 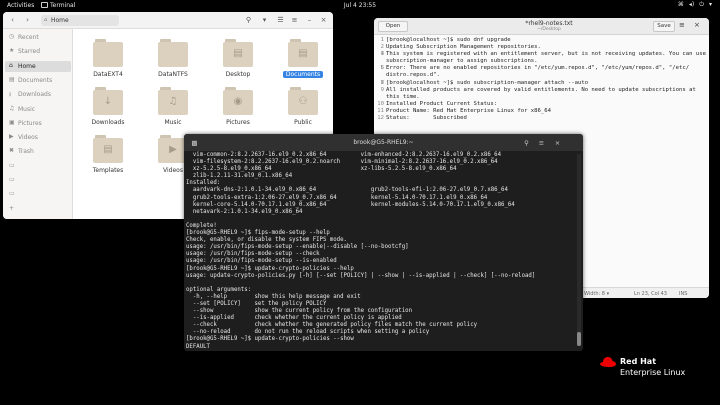 What do you see at coordinates (303, 110) in the screenshot?
I see `folder-public: ⚇ Public` at bounding box center [303, 110].